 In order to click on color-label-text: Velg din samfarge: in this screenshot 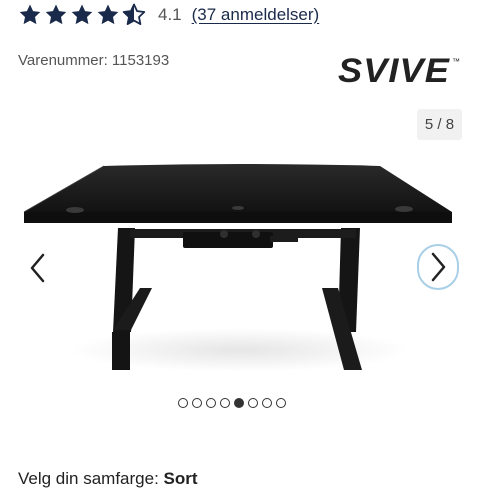, I will do `click(88, 478)`.